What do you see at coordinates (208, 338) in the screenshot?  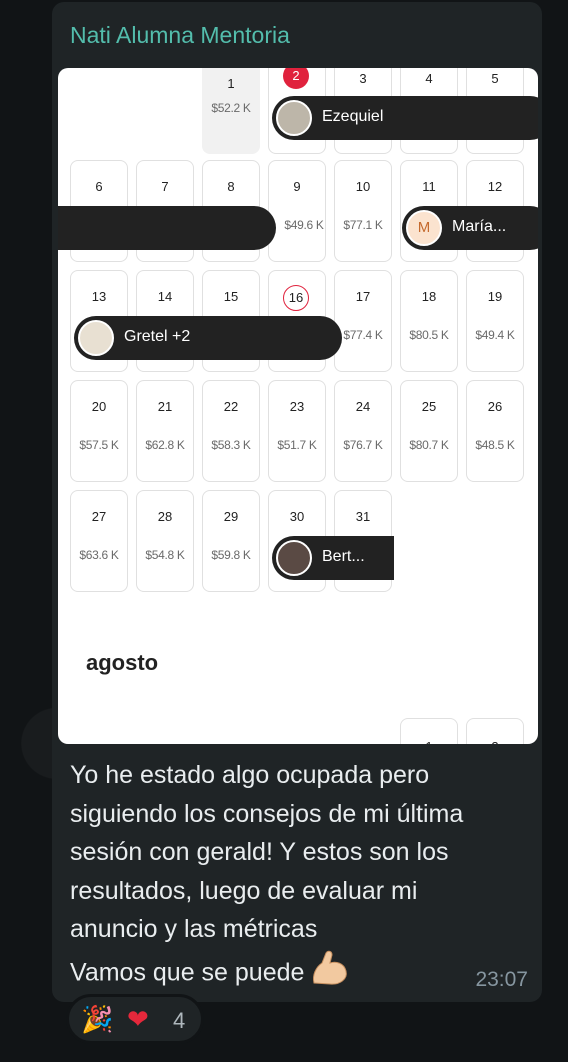 I see `reservation-gretel: Gretel +2` at bounding box center [208, 338].